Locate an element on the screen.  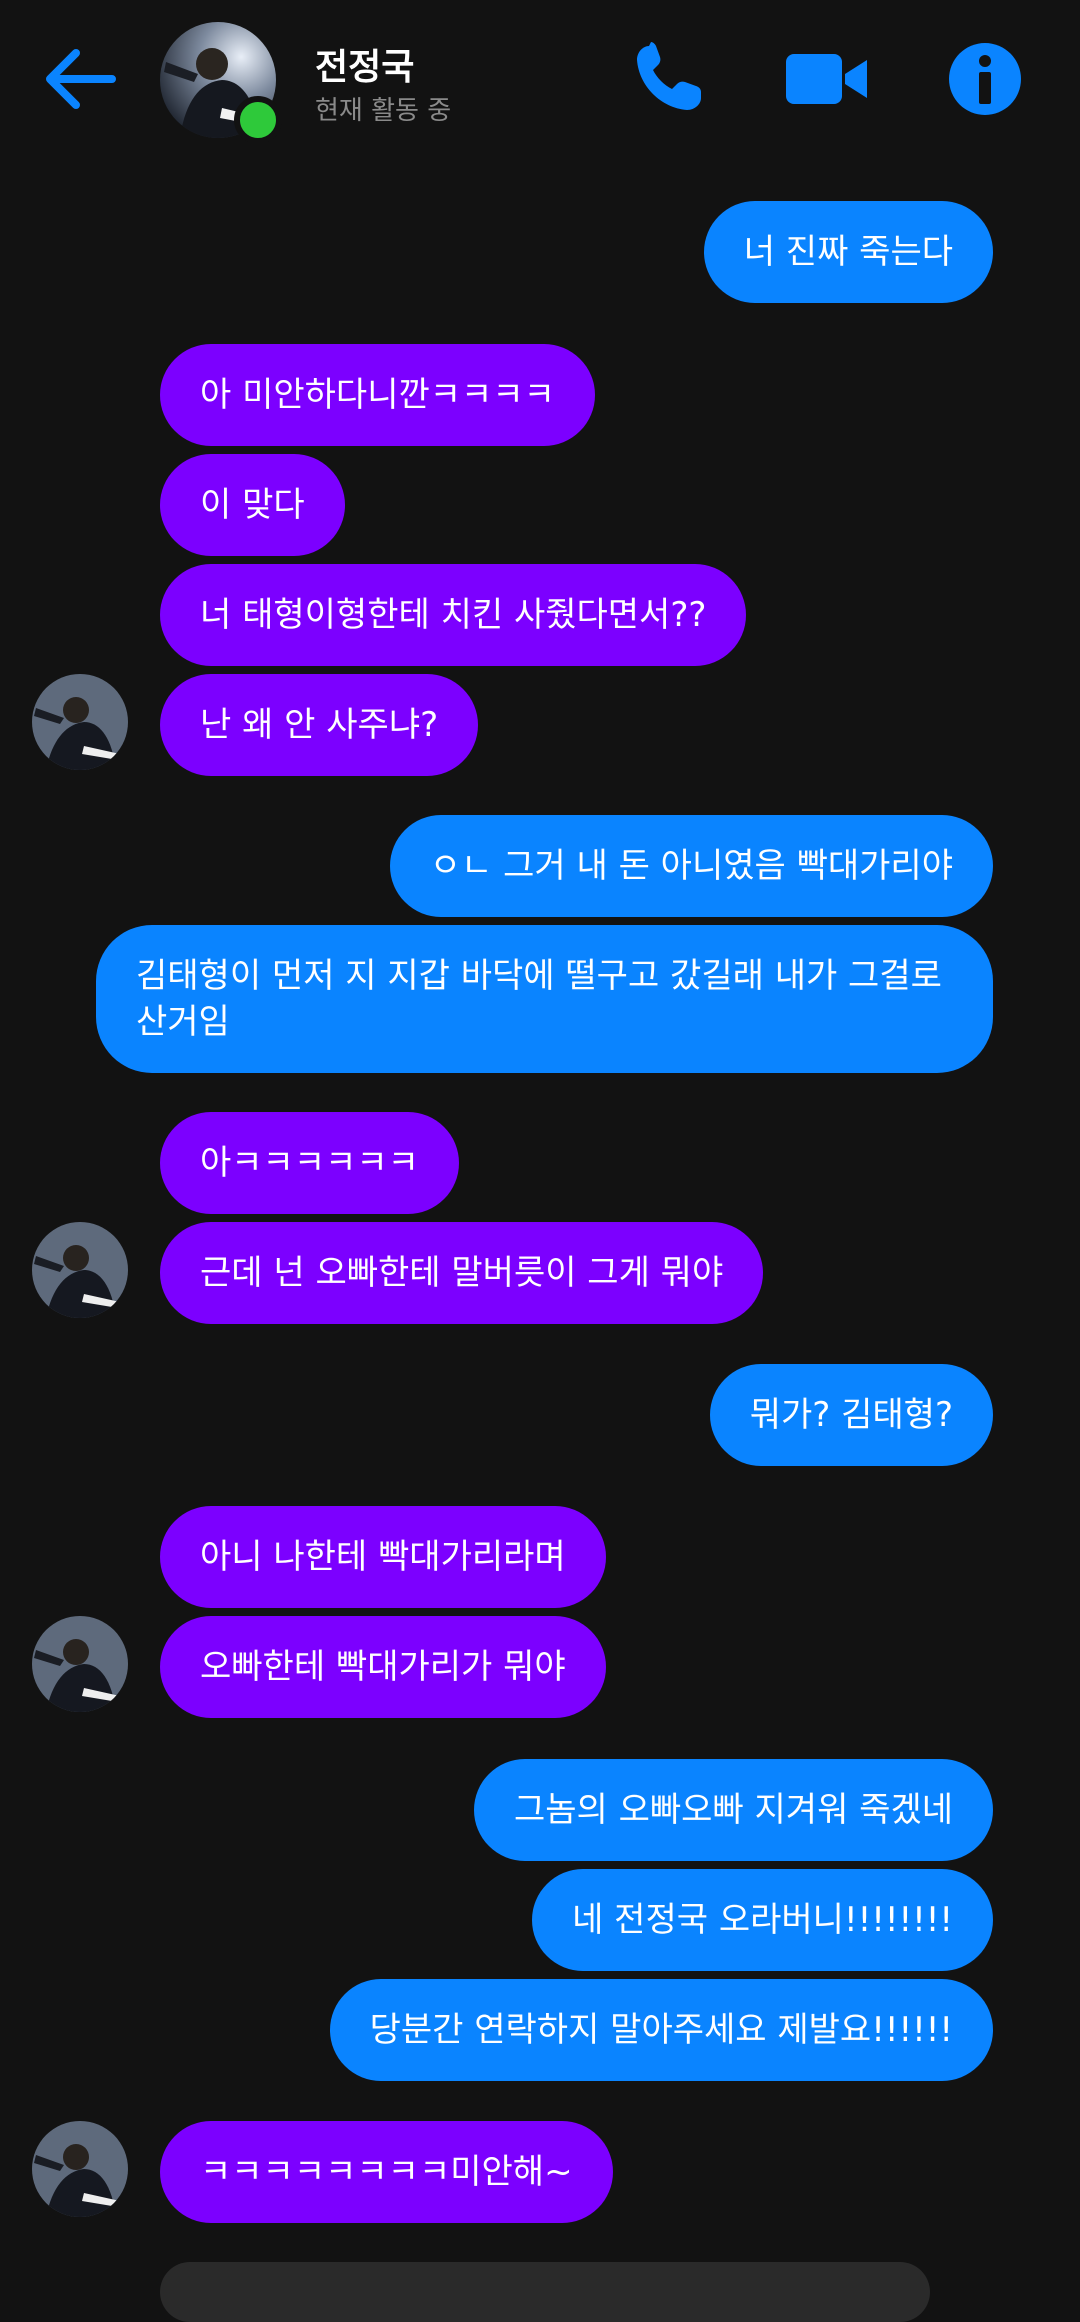
incoming-message-bubble: 아니 나한테 빡대가리라며 is located at coordinates (383, 1557).